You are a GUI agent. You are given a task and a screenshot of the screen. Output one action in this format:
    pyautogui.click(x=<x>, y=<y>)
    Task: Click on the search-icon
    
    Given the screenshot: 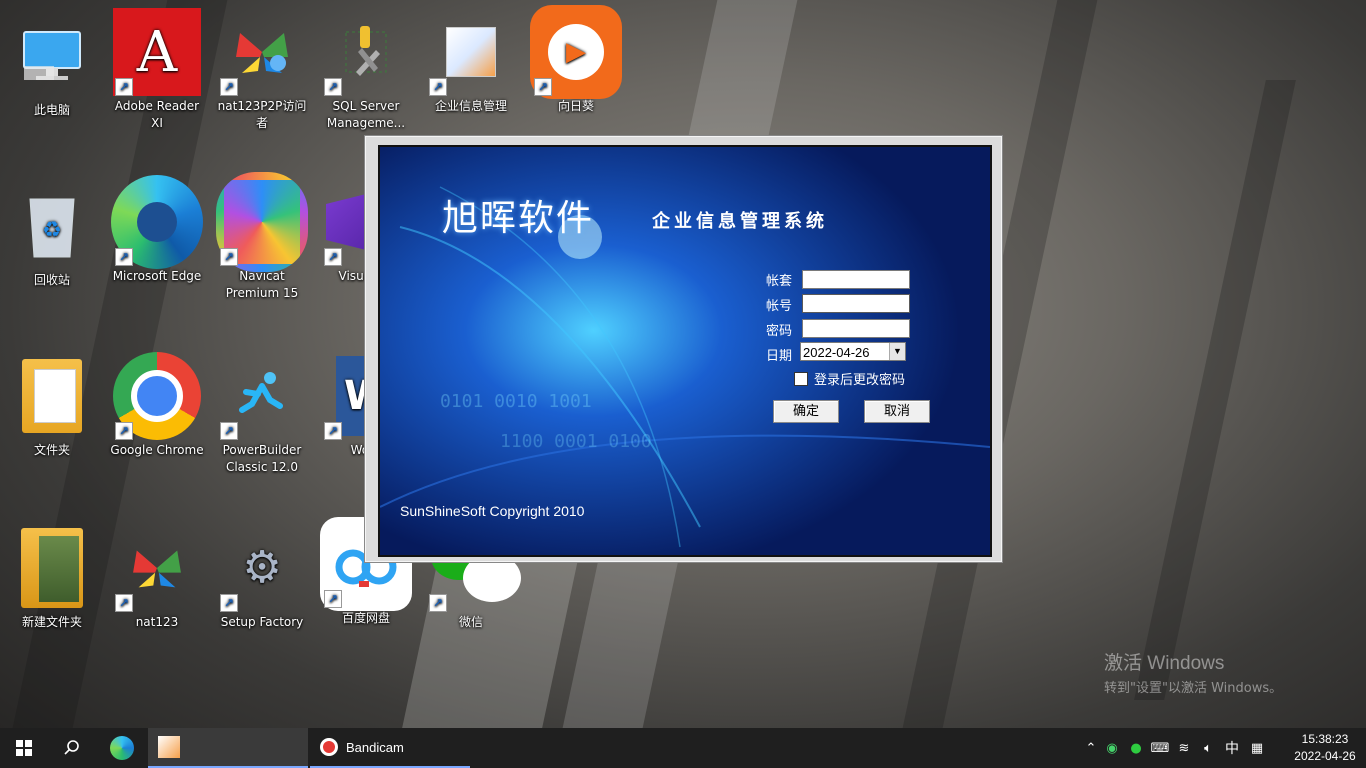 What is the action you would take?
    pyautogui.click(x=71, y=747)
    